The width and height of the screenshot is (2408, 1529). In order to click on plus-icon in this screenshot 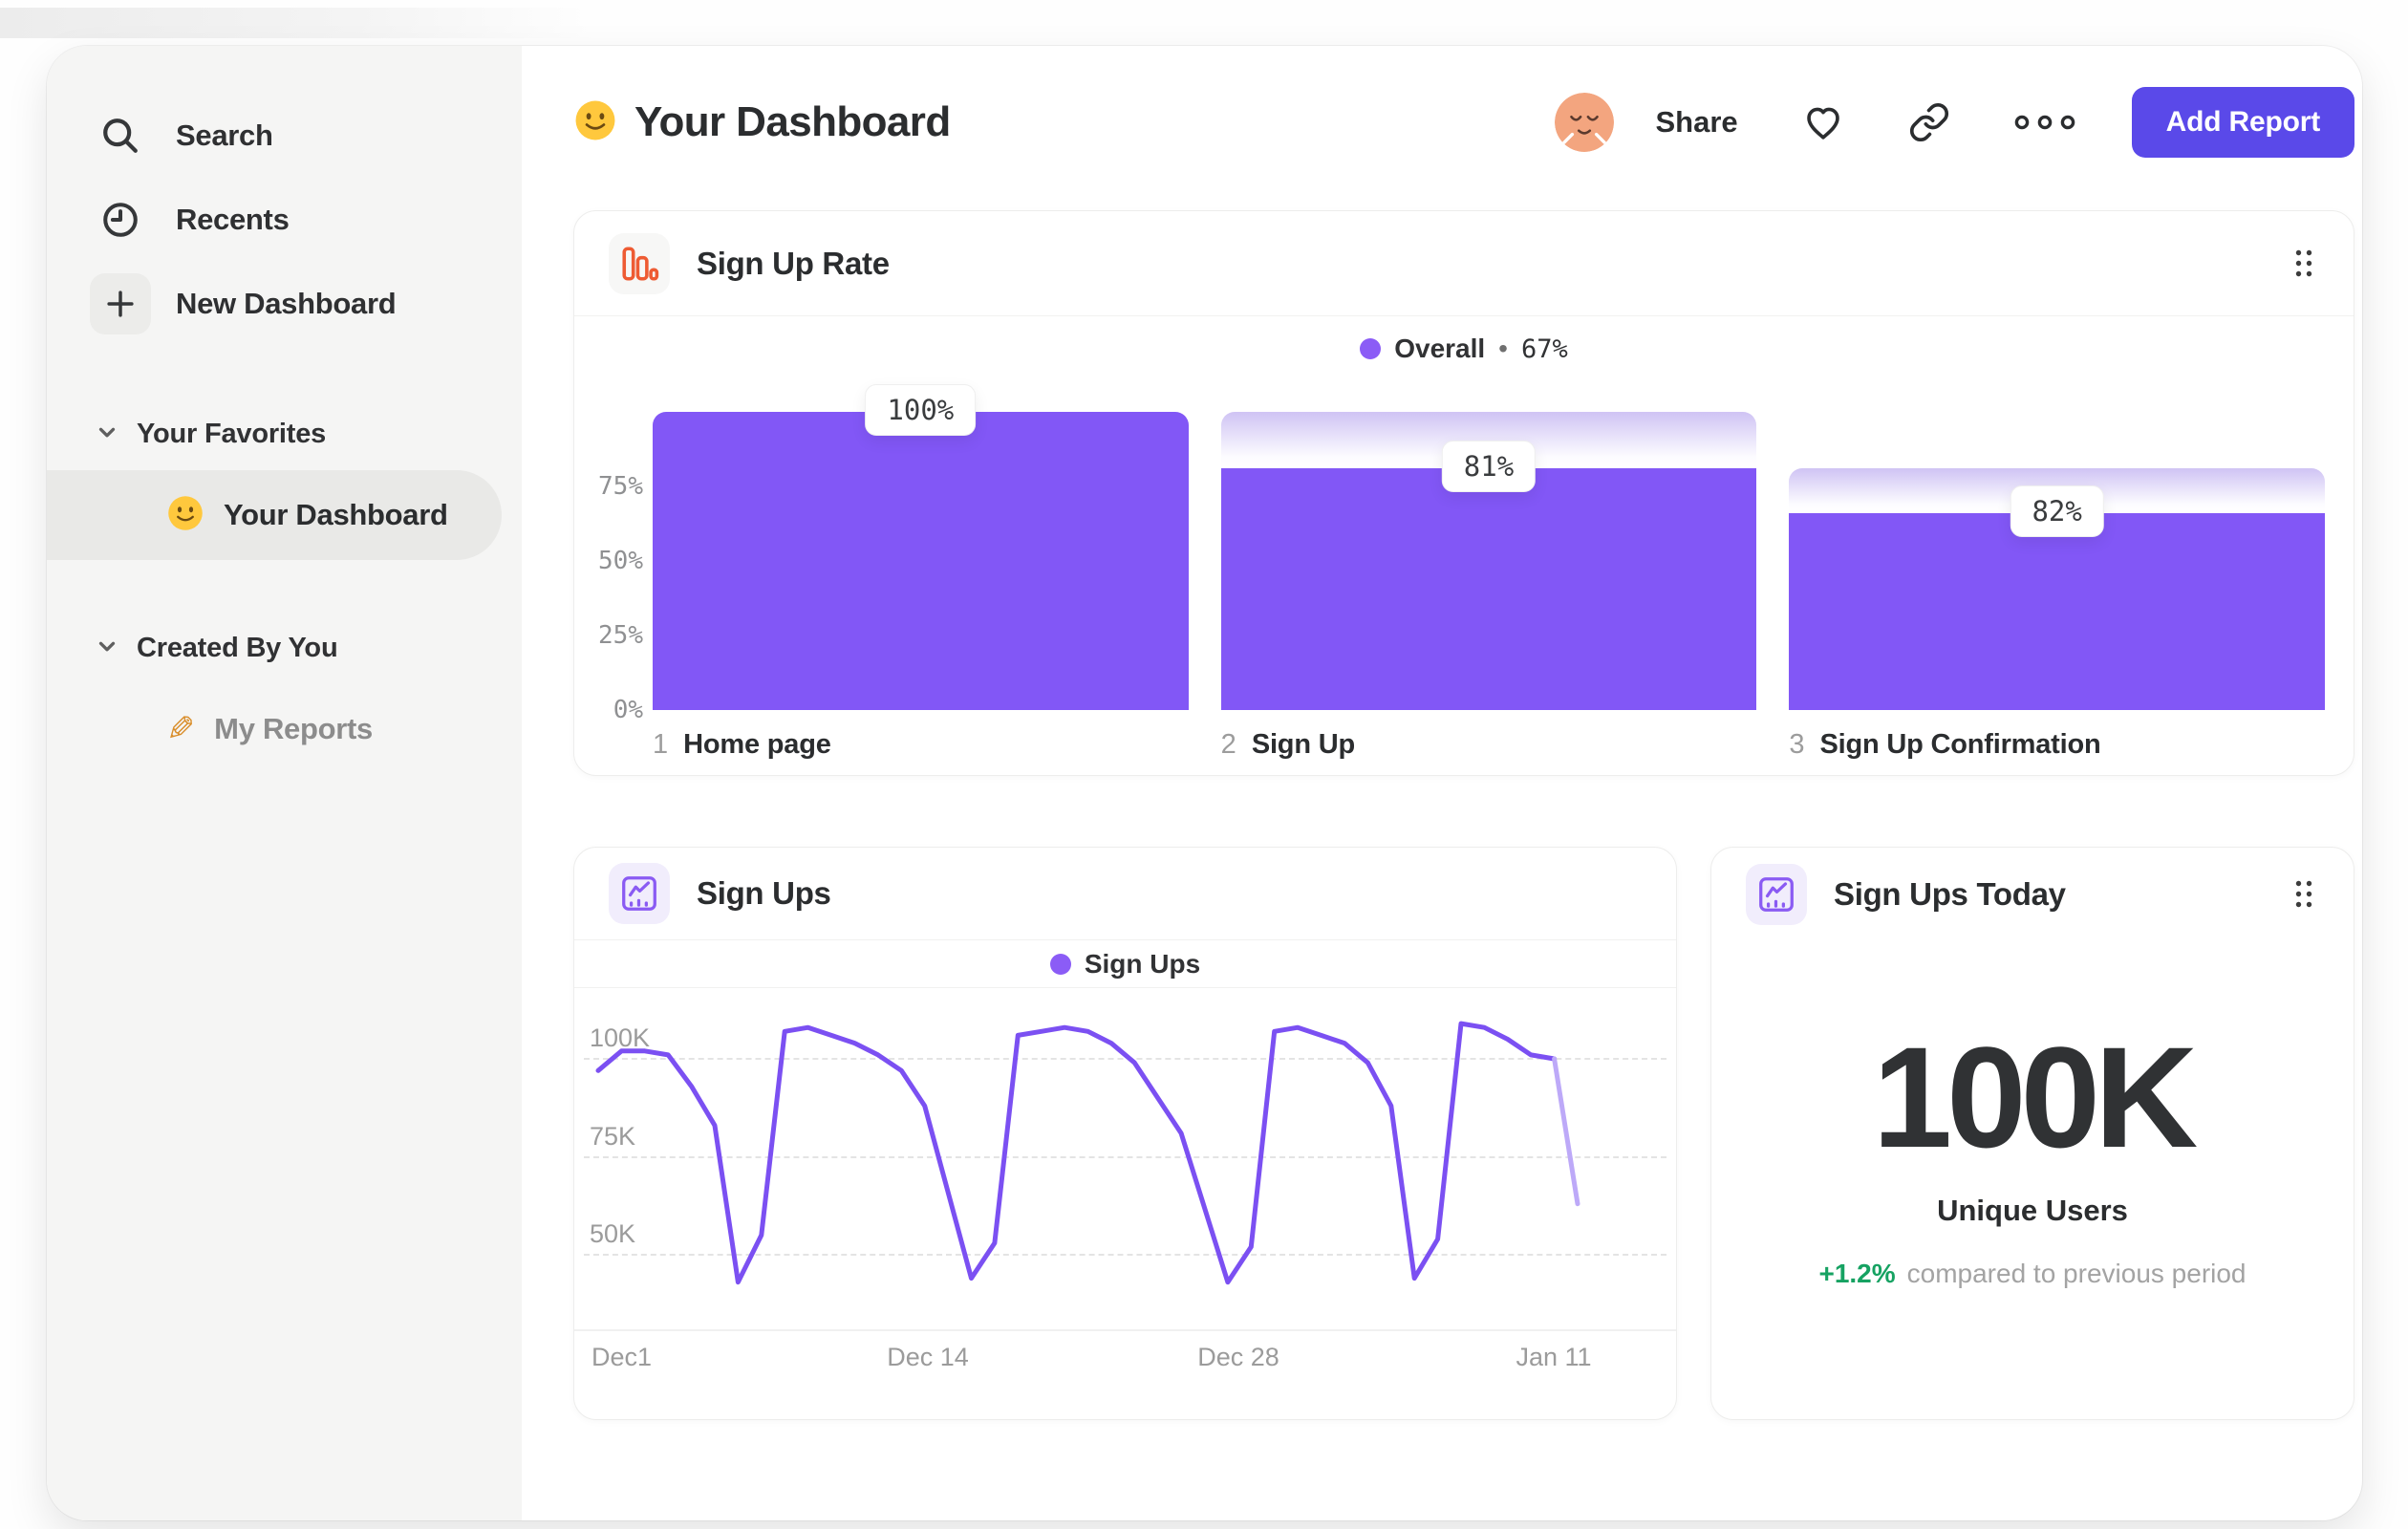, I will do `click(121, 303)`.